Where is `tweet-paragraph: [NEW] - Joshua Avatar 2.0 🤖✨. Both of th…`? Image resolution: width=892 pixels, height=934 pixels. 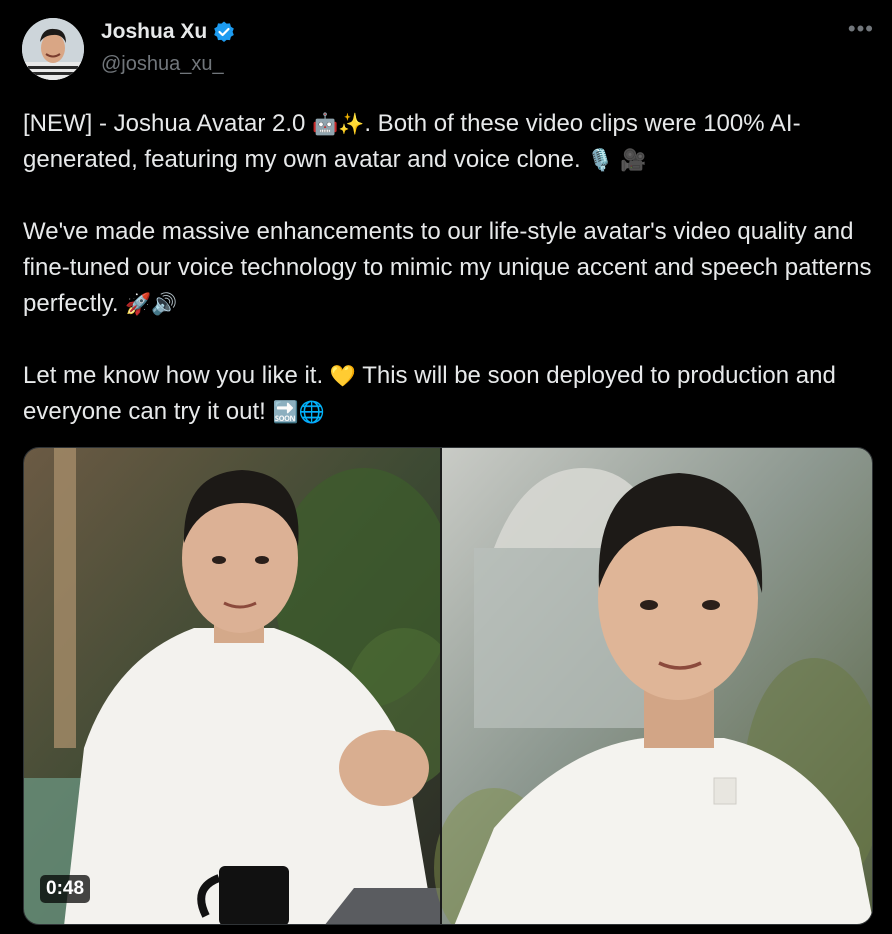 tweet-paragraph: [NEW] - Joshua Avatar 2.0 🤖✨. Both of th… is located at coordinates (450, 142).